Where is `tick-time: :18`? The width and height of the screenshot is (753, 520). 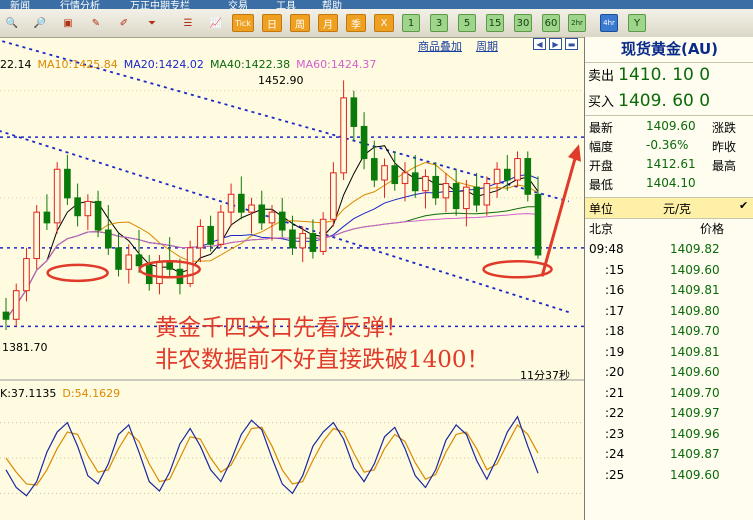
tick-time: :18 is located at coordinates (615, 331).